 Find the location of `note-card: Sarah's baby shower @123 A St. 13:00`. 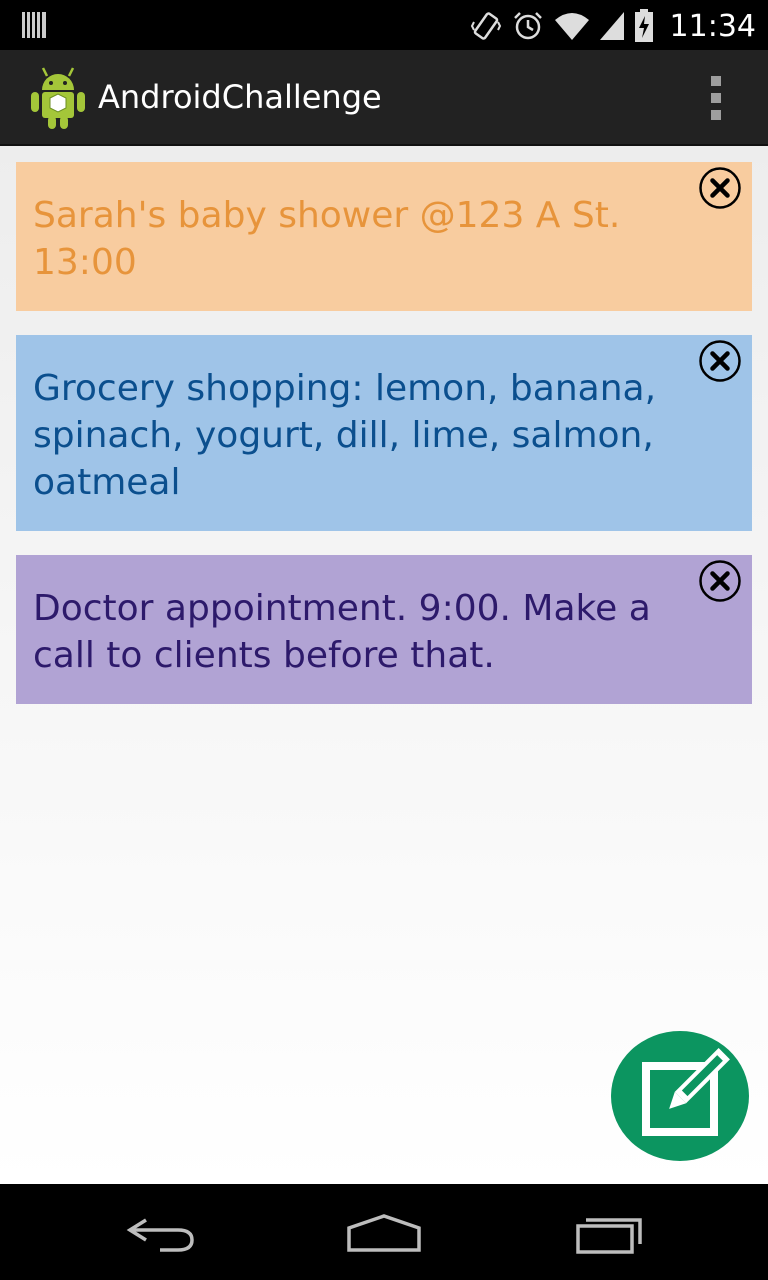

note-card: Sarah's baby shower @123 A St. 13:00 is located at coordinates (384, 236).